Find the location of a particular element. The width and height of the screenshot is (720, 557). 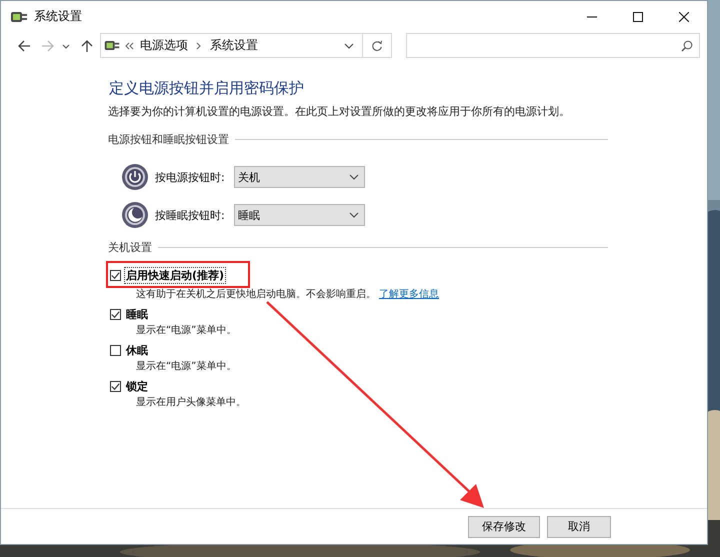

field-label: 按睡眠按钮时: is located at coordinates (190, 215).